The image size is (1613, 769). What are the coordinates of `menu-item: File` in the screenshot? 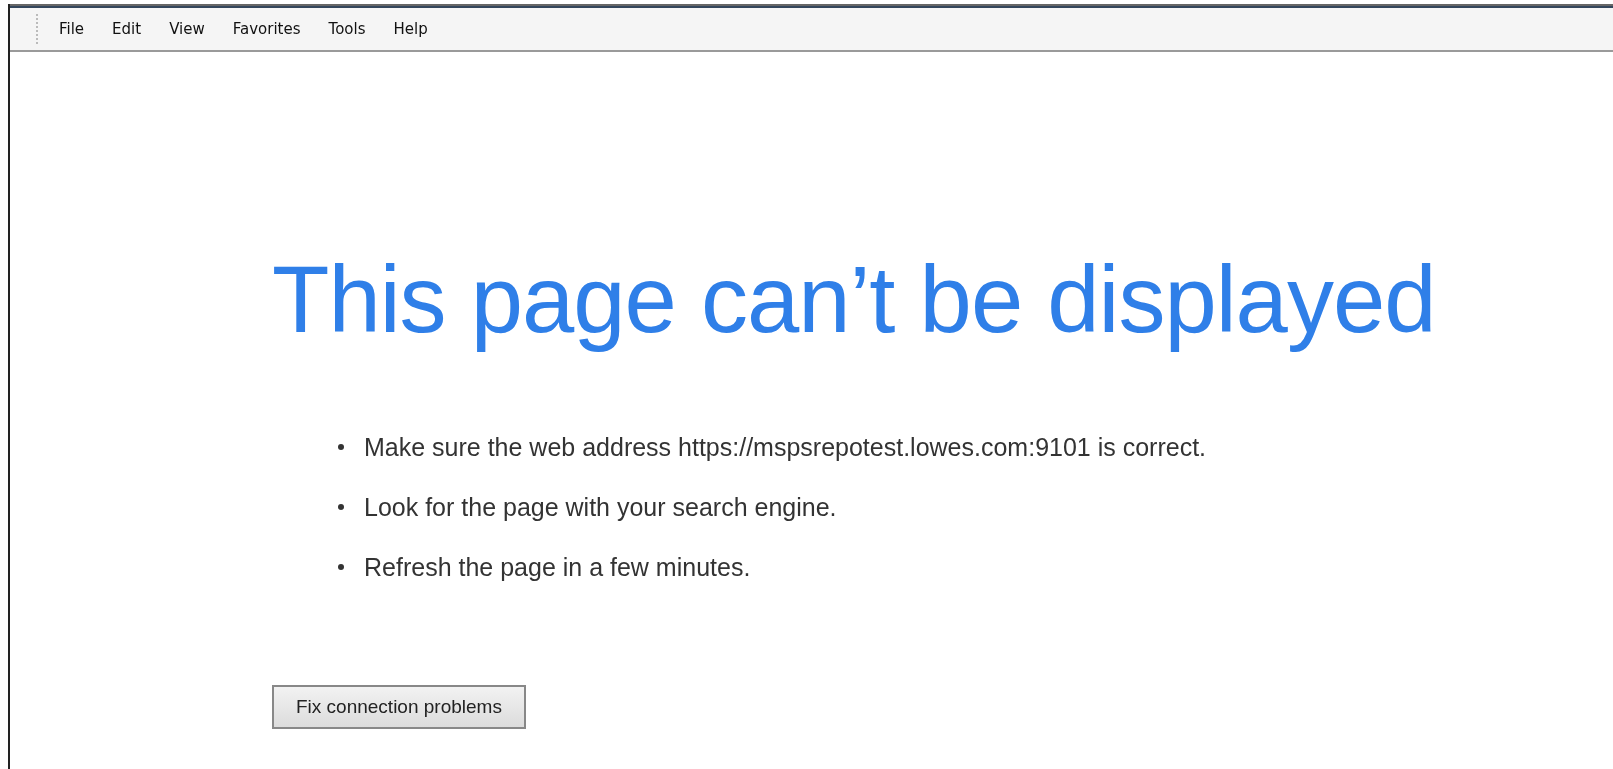 It's located at (72, 29).